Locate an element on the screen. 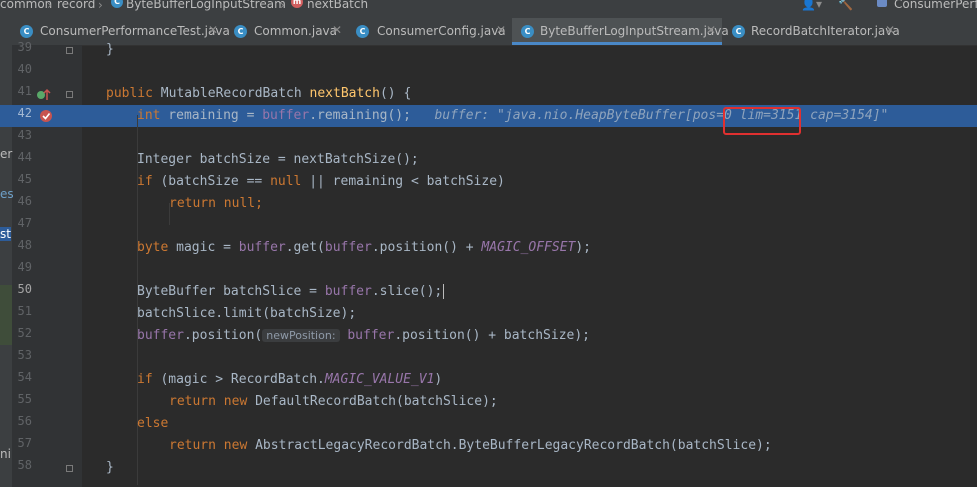  code-line-54: if (magic > RecordBatch.MAGIC_VALUE_V1) is located at coordinates (290, 379).